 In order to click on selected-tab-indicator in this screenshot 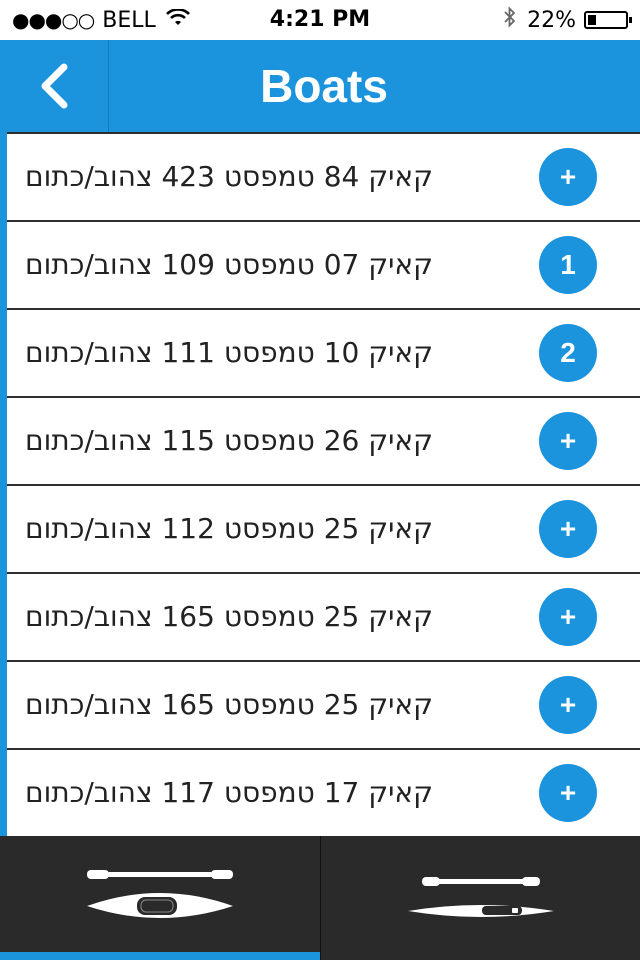, I will do `click(160, 956)`.